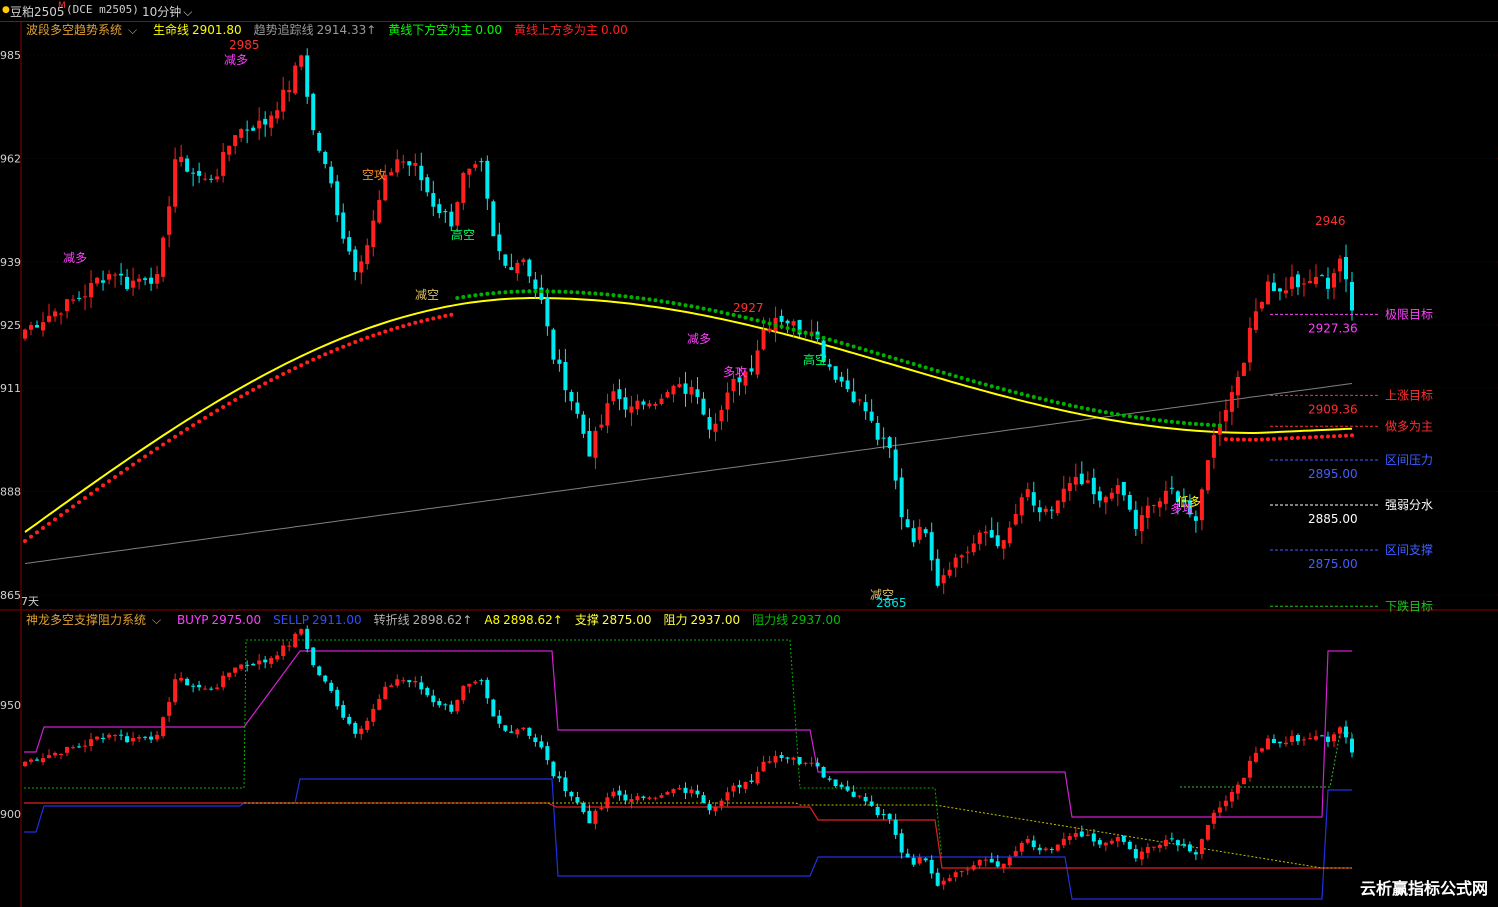 This screenshot has width=1498, height=907. What do you see at coordinates (102, 9) in the screenshot?
I see `exchange-code: (DCE m2505)` at bounding box center [102, 9].